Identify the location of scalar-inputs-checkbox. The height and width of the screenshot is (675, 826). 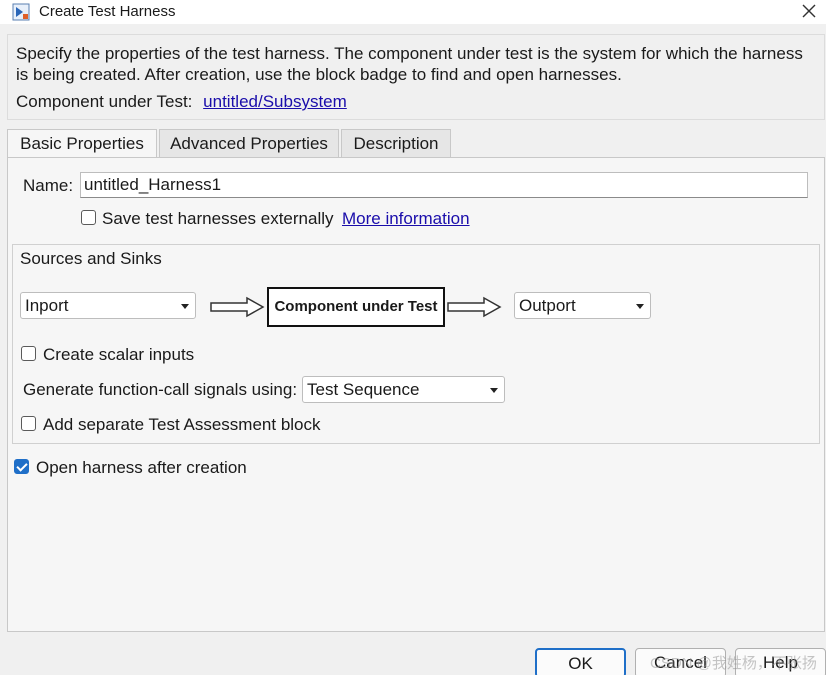
(28, 353).